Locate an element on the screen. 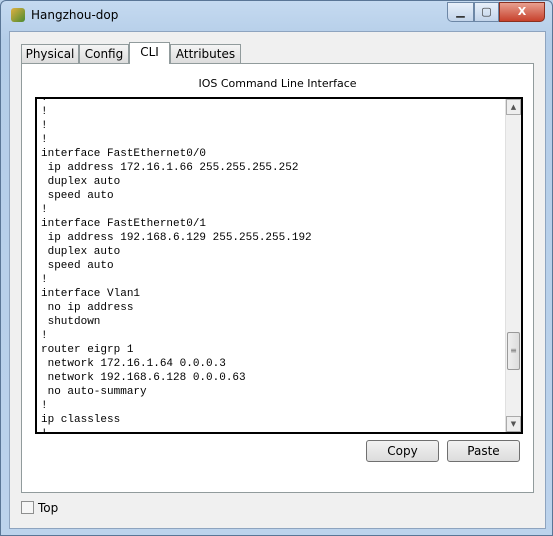  app-icon is located at coordinates (18, 15).